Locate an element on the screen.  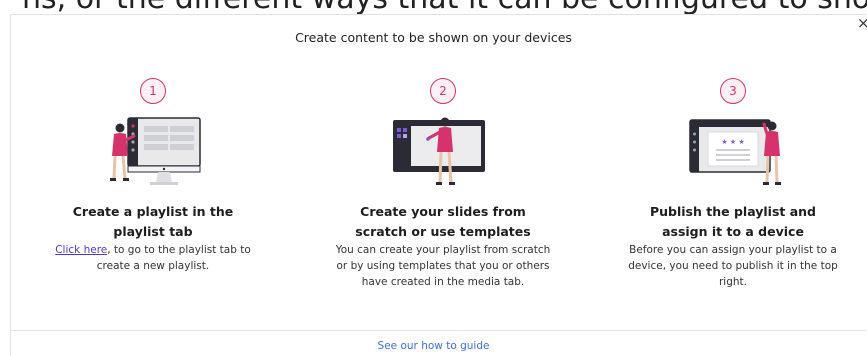
publish-screen-illustration: ★ ★ ★ is located at coordinates (735, 152).